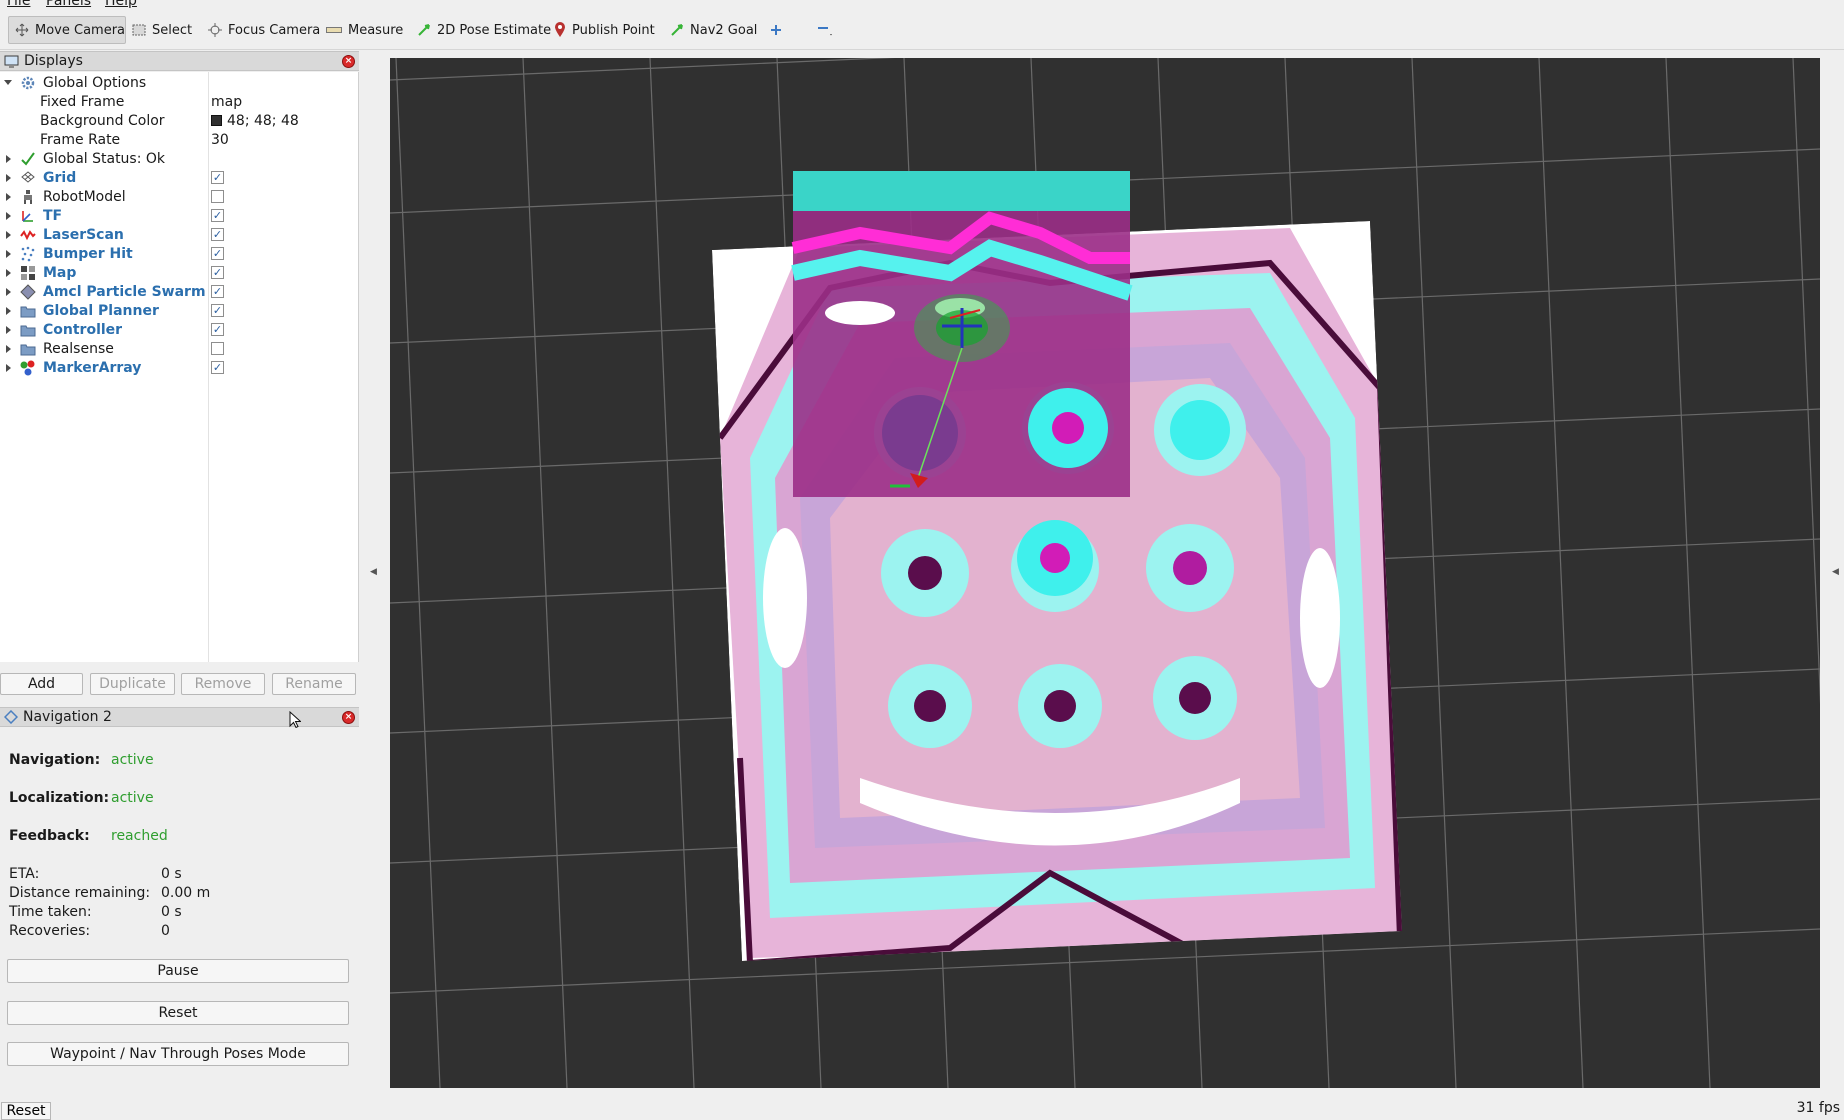 Image resolution: width=1844 pixels, height=1120 pixels. I want to click on collapse-left-arrow-icon: ◀, so click(373, 572).